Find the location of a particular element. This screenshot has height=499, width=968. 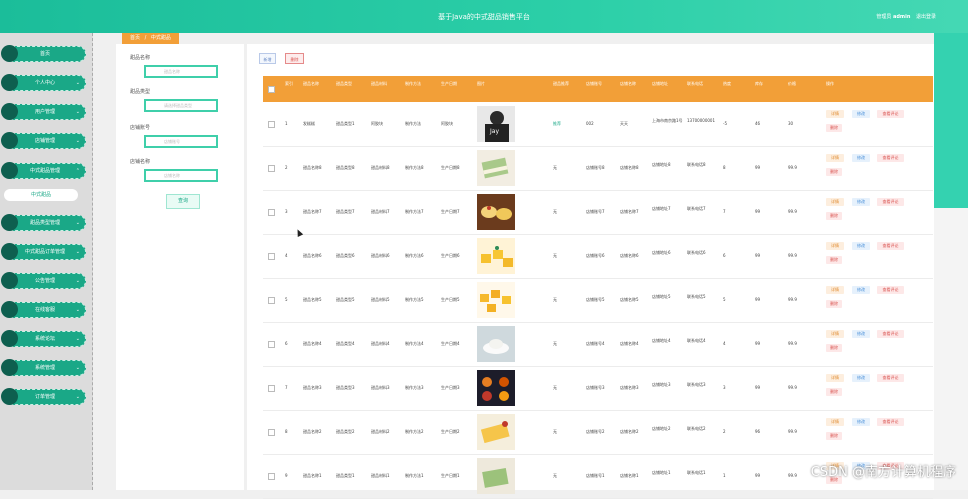

dessert-image: Jay is located at coordinates (496, 124).